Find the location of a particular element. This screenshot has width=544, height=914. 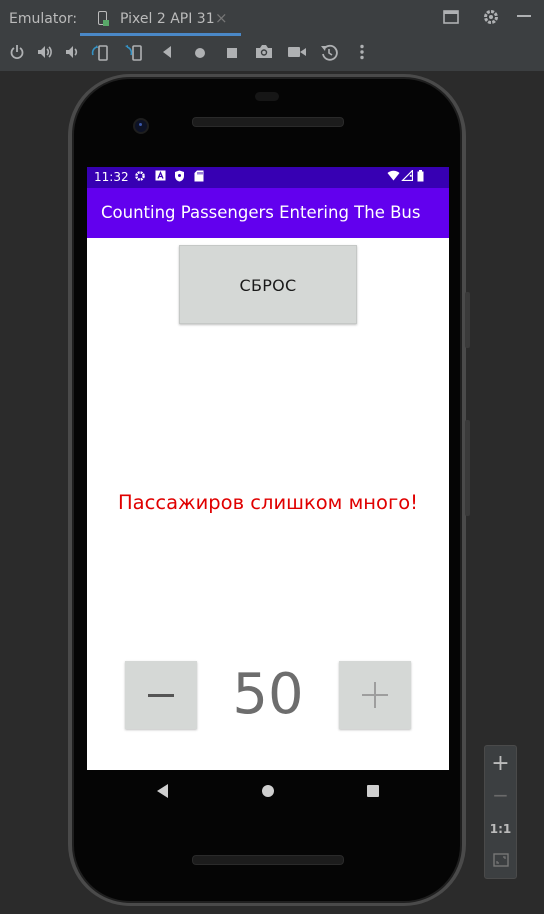

nav-home-icon is located at coordinates (268, 791).